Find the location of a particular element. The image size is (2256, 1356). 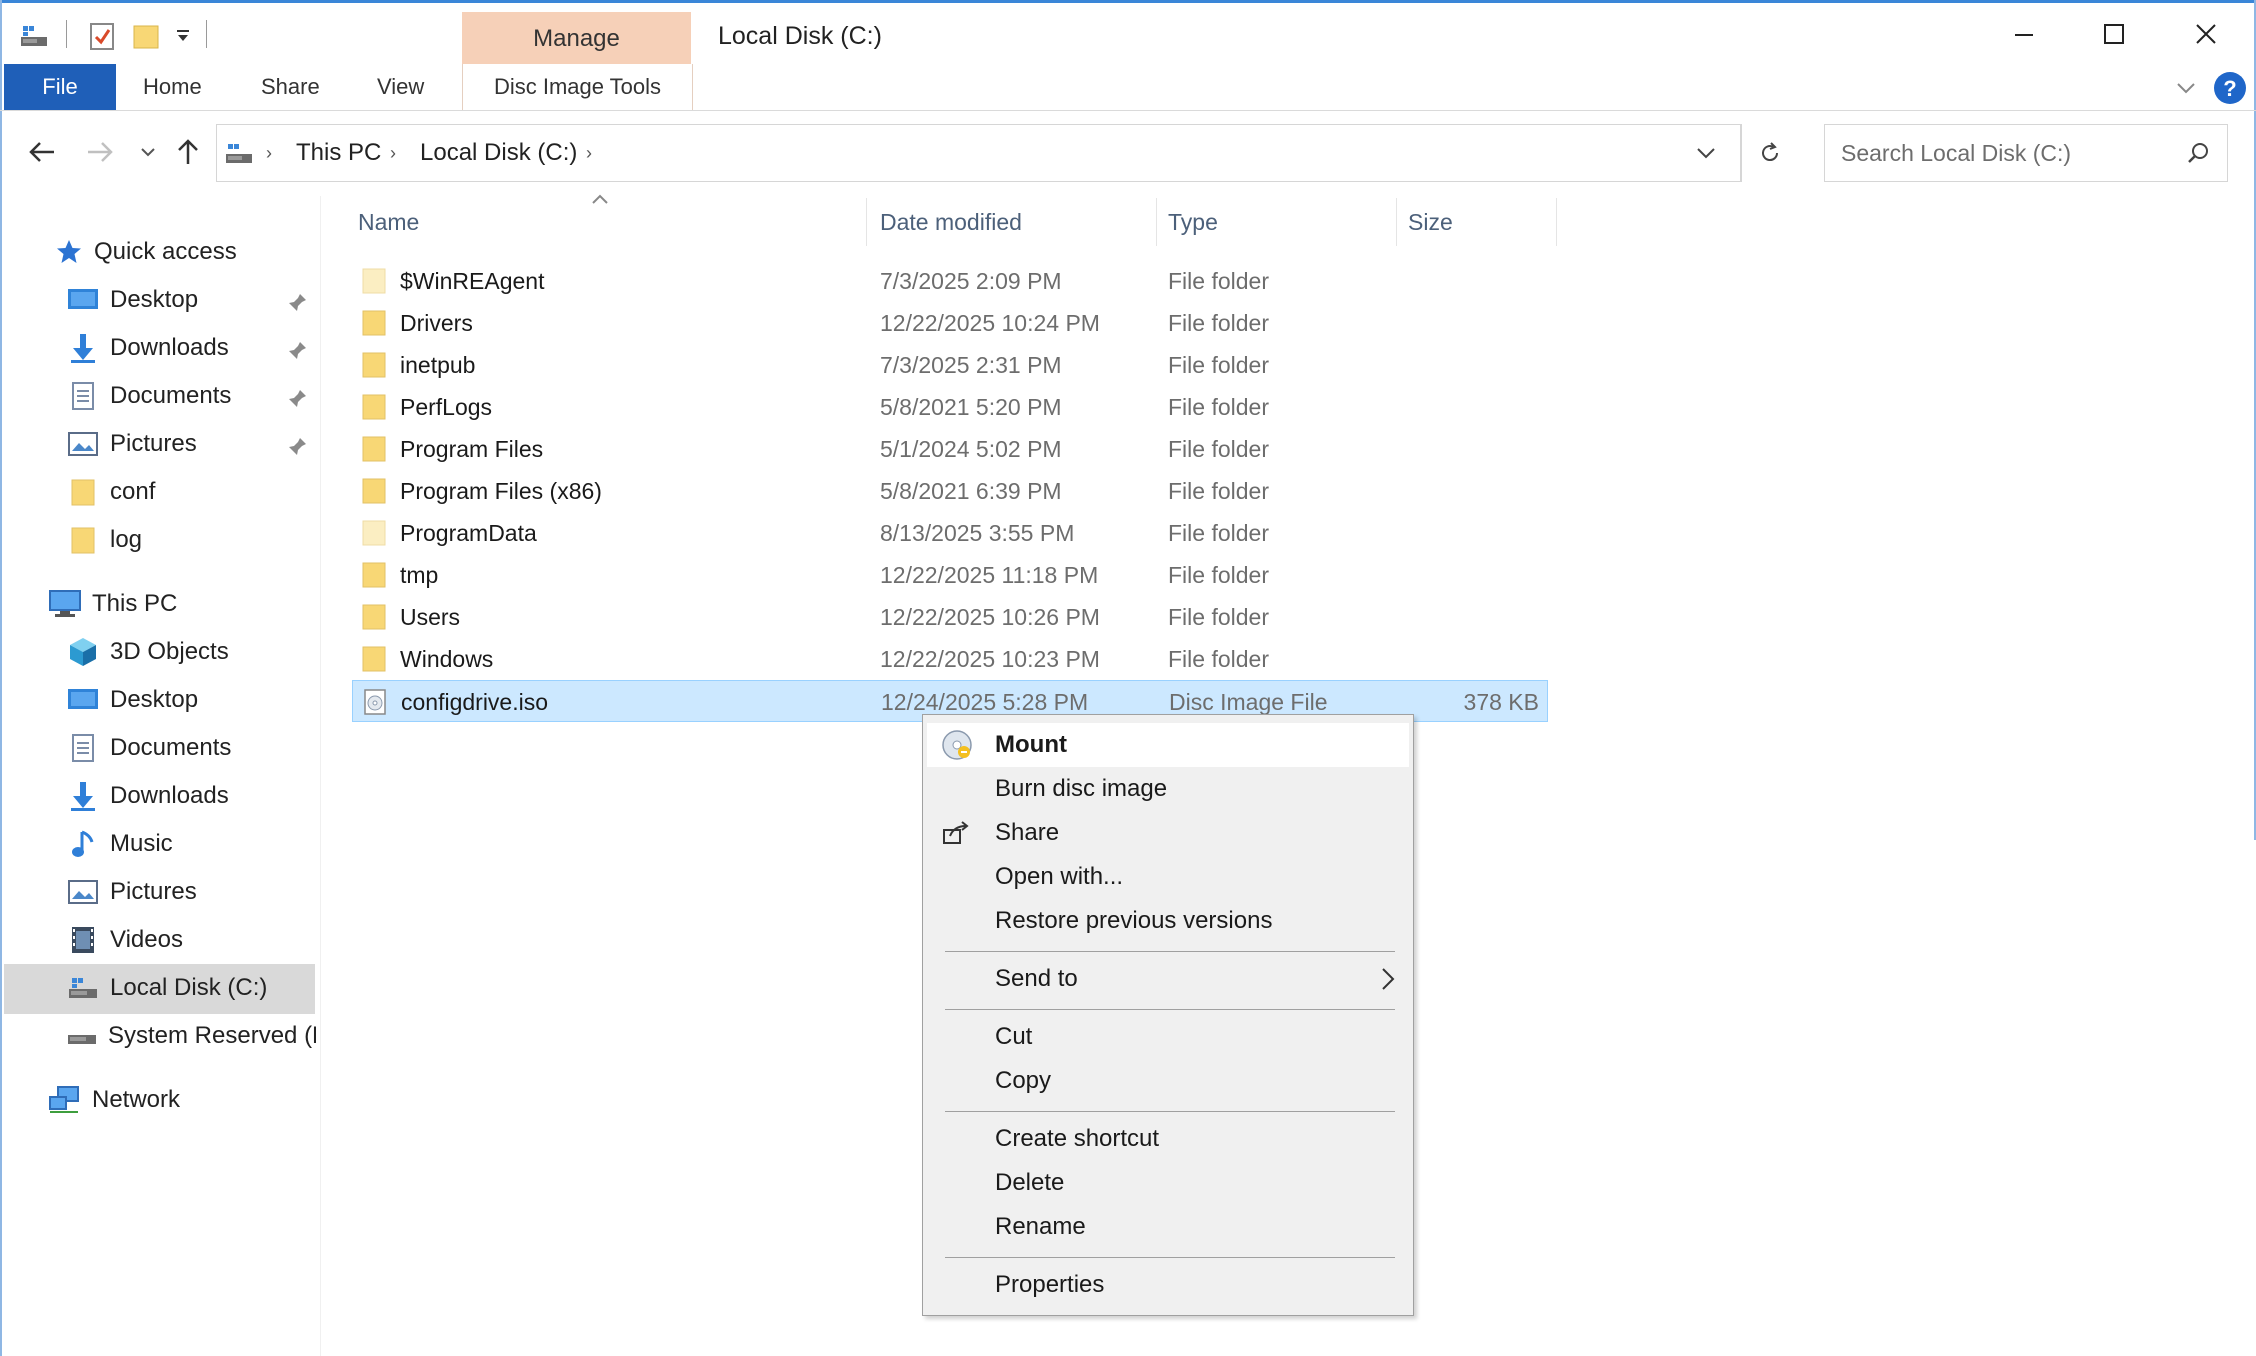

sidebar-item-system-reserved: System Reserved (D is located at coordinates (191, 1036).